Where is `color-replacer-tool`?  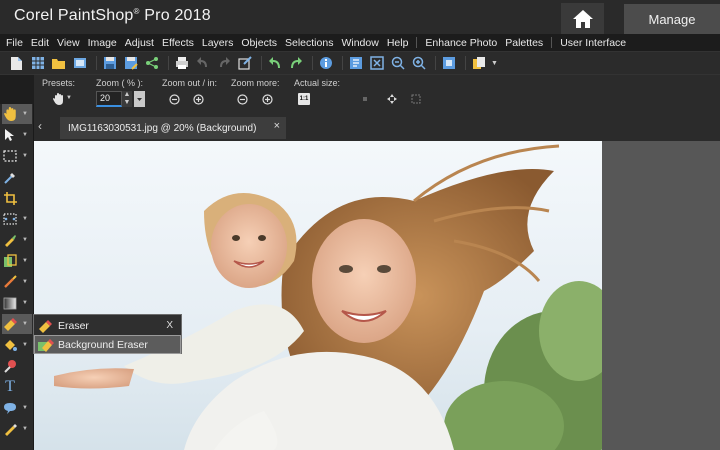
color-replacer-tool is located at coordinates (17, 366).